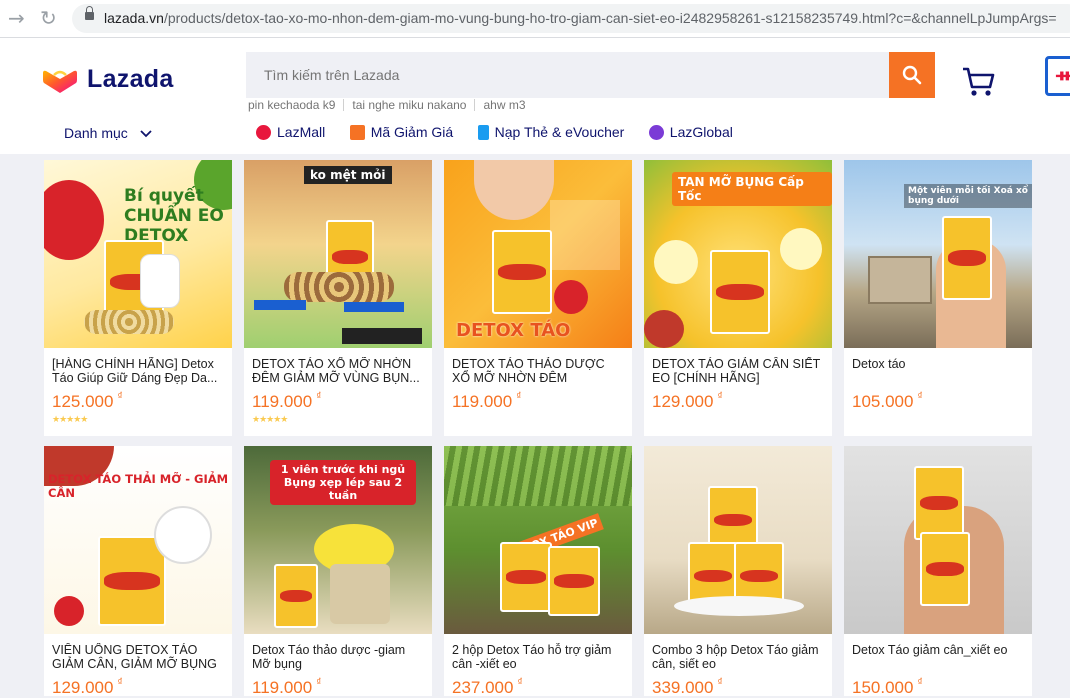 This screenshot has height=698, width=1070. Describe the element at coordinates (938, 254) in the screenshot. I see `product-image: Một viên mỗi tối Xoá xổ bụng dưới` at that location.